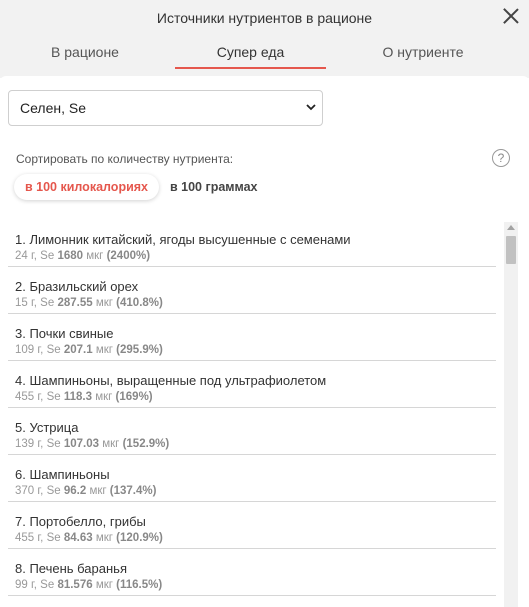 Image resolution: width=529 pixels, height=607 pixels. I want to click on food-percent: (137.4%), so click(133, 491).